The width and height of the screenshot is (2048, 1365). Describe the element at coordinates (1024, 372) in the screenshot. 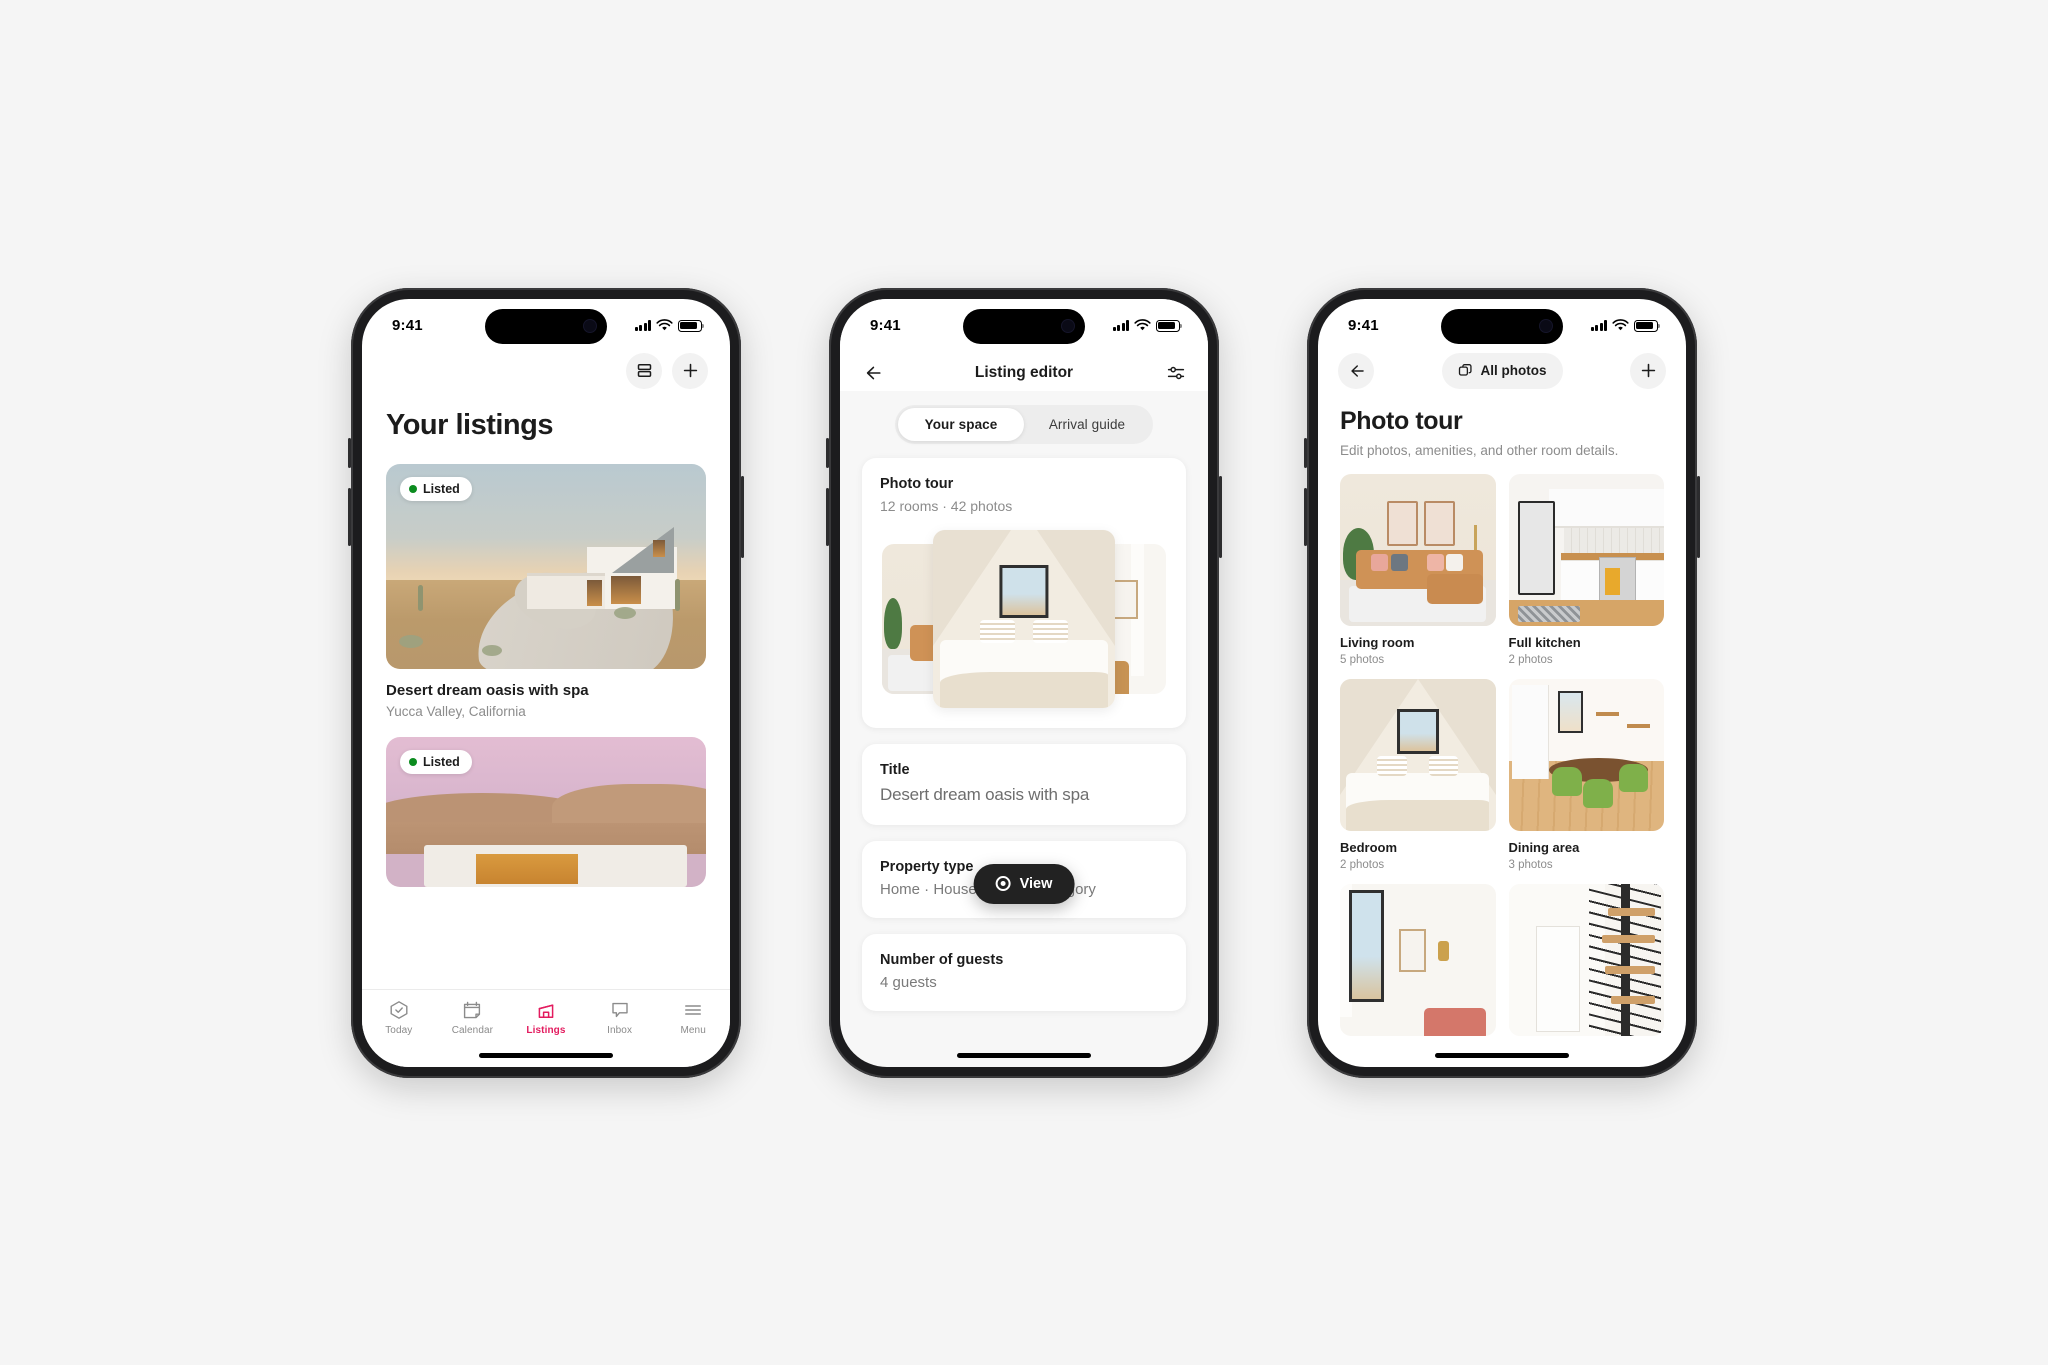

I see `page-title: Listing editor` at that location.